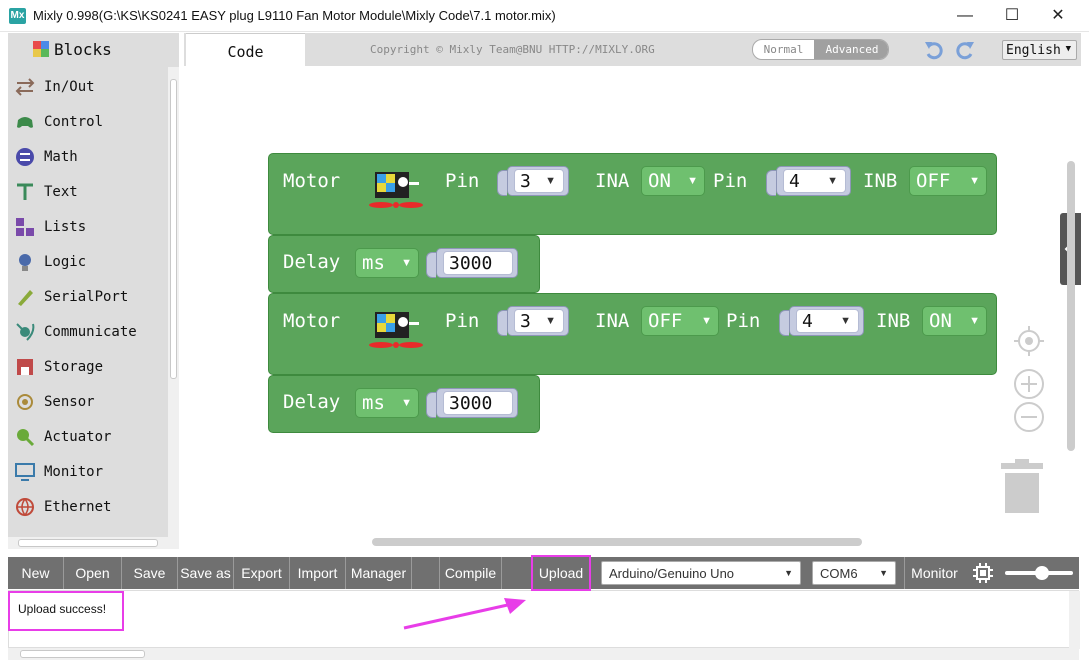 The height and width of the screenshot is (671, 1089). What do you see at coordinates (1012, 16) in the screenshot?
I see `maximize-button: ☐` at bounding box center [1012, 16].